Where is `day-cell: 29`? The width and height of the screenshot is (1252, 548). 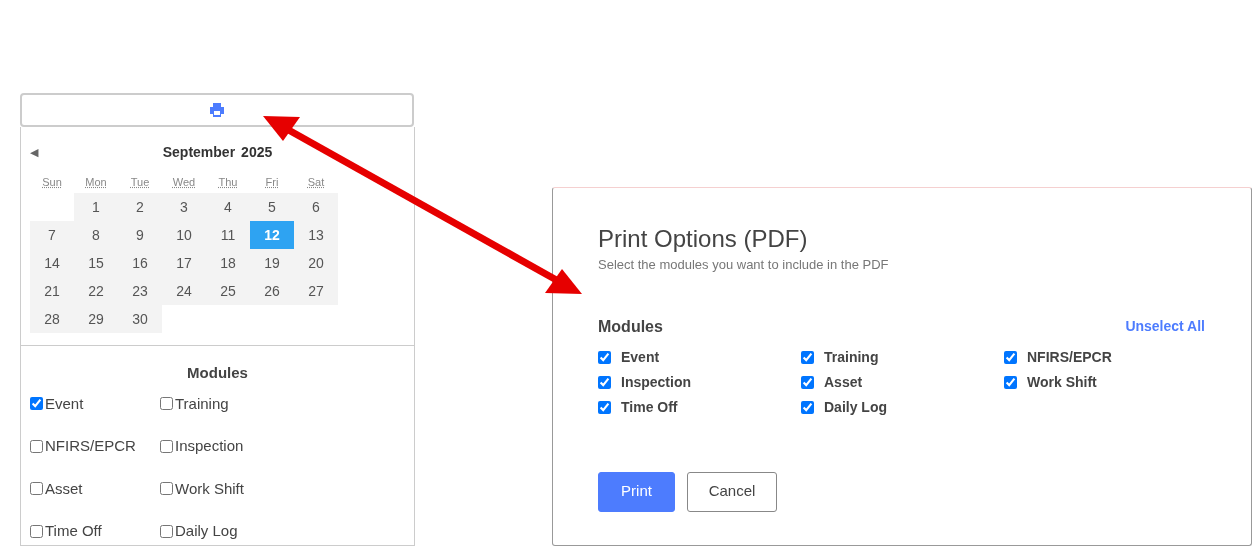
day-cell: 29 is located at coordinates (96, 319).